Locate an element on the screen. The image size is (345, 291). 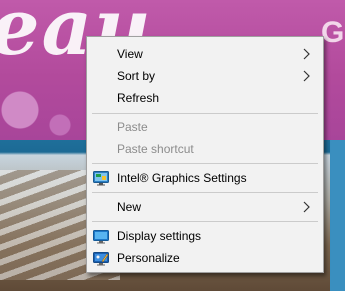
menu-item-intel-graphics-settings: Intel® Graphics Settings is located at coordinates (205, 178).